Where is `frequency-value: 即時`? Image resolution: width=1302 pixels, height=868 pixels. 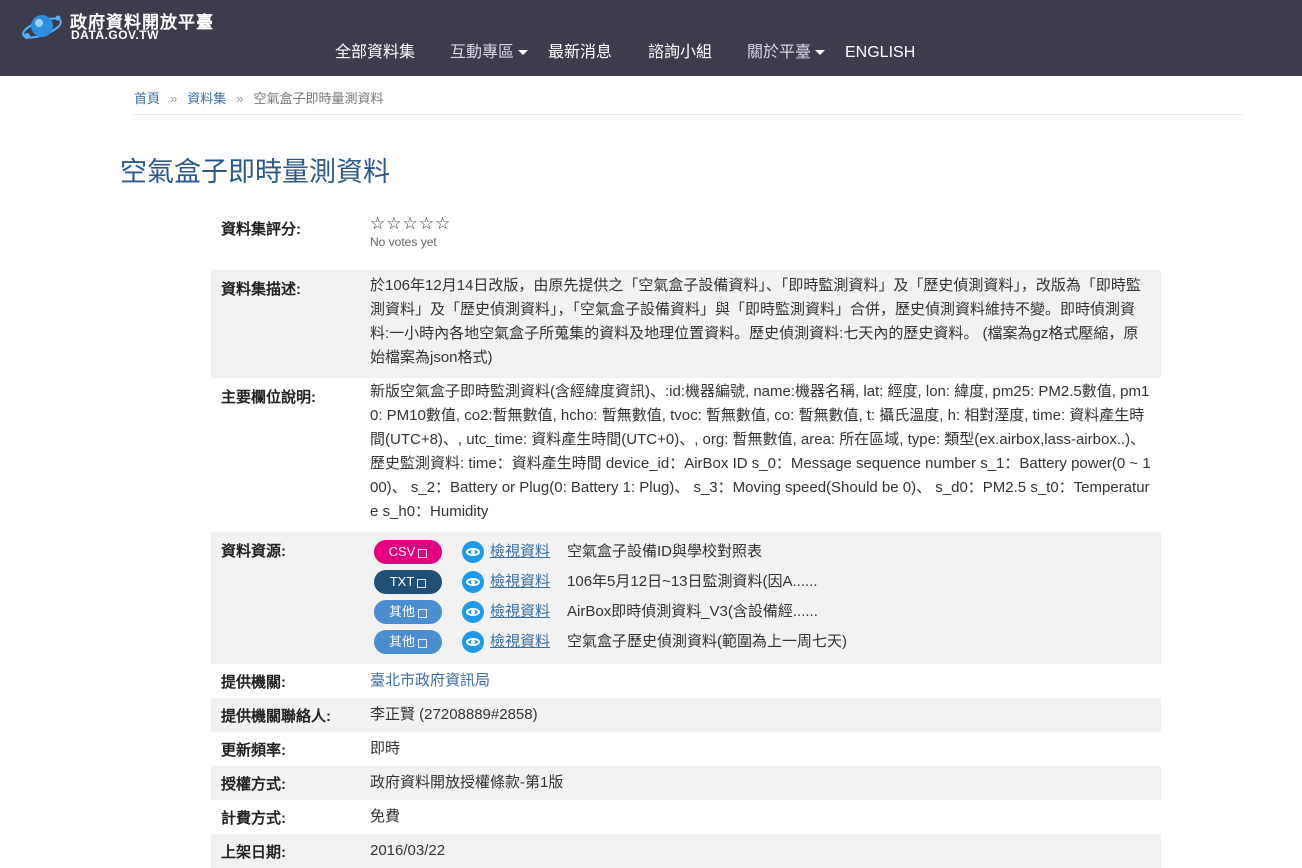
frequency-value: 即時 is located at coordinates (385, 748).